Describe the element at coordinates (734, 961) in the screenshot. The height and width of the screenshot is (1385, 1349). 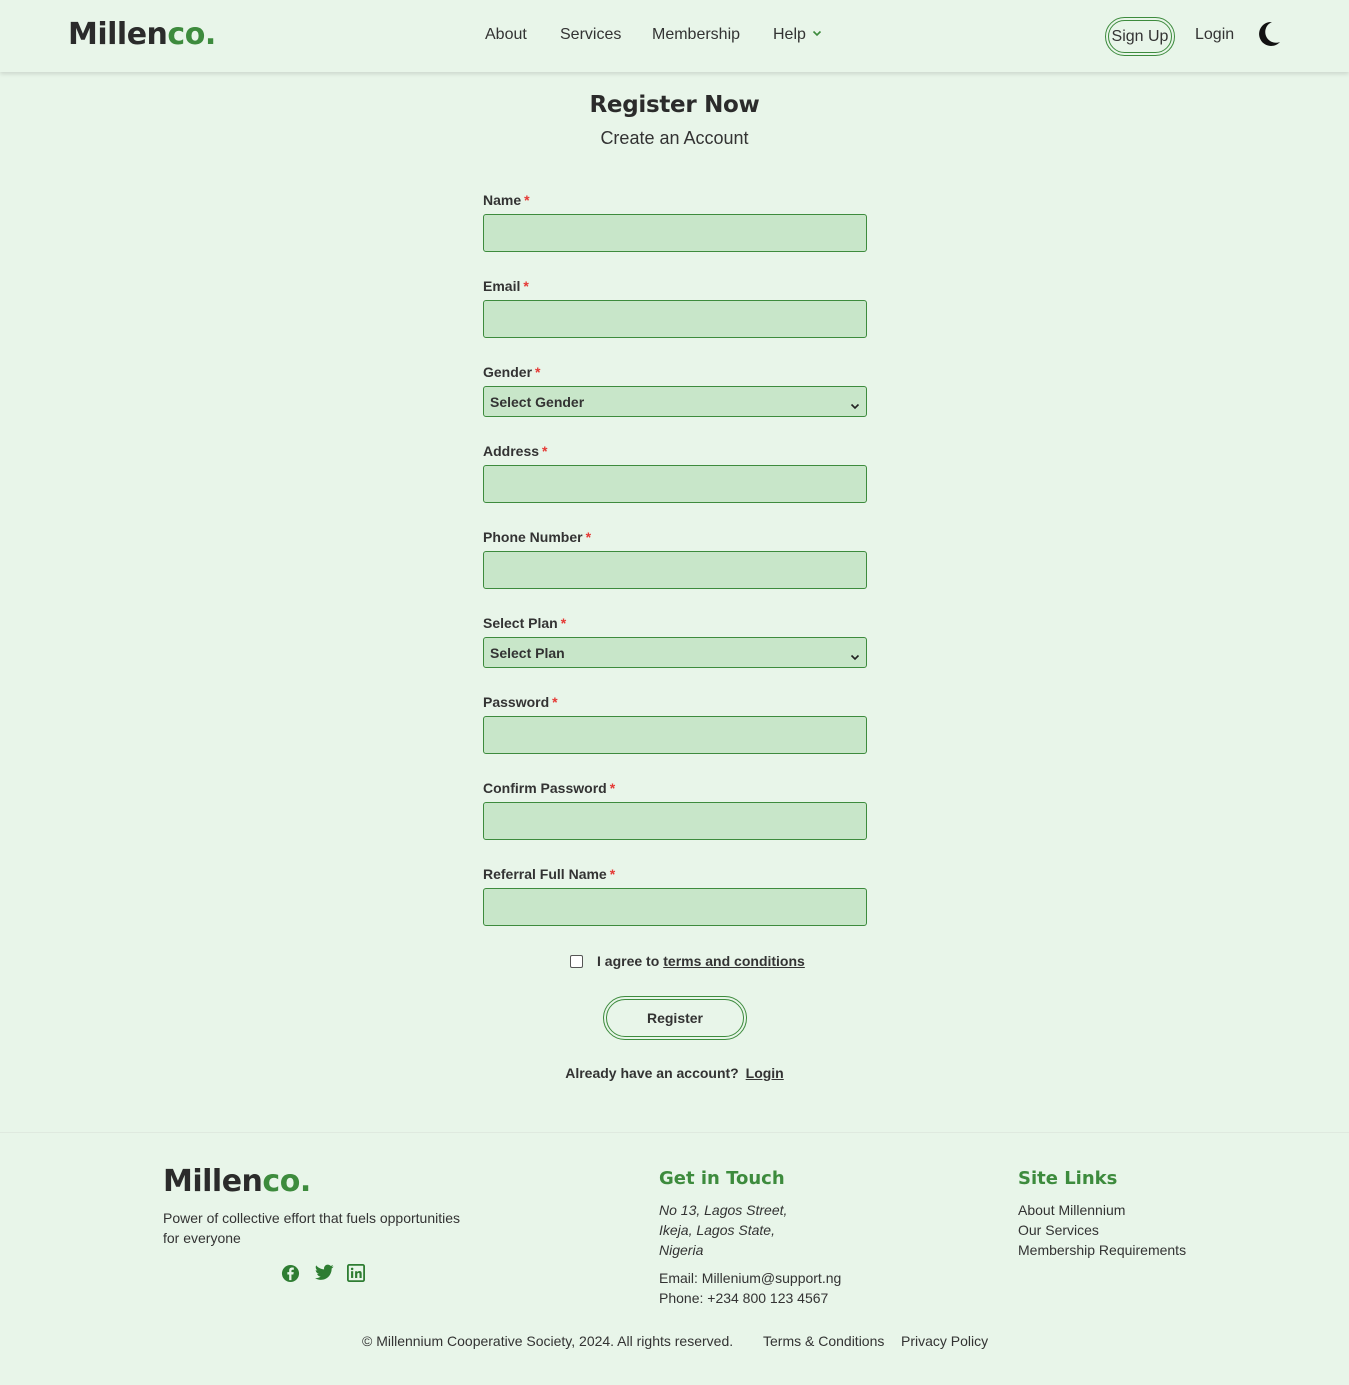
I see `terms-link: terms and conditions` at that location.